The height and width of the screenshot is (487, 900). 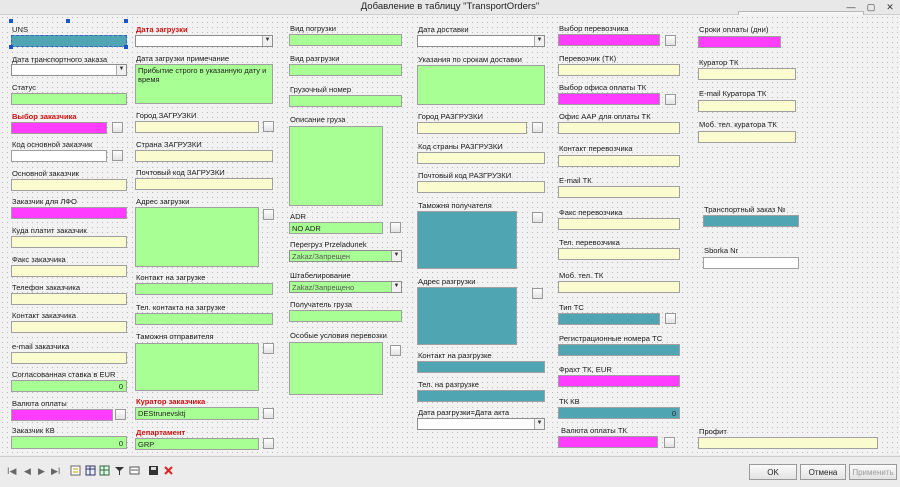 What do you see at coordinates (197, 127) in the screenshot?
I see `load-city-field` at bounding box center [197, 127].